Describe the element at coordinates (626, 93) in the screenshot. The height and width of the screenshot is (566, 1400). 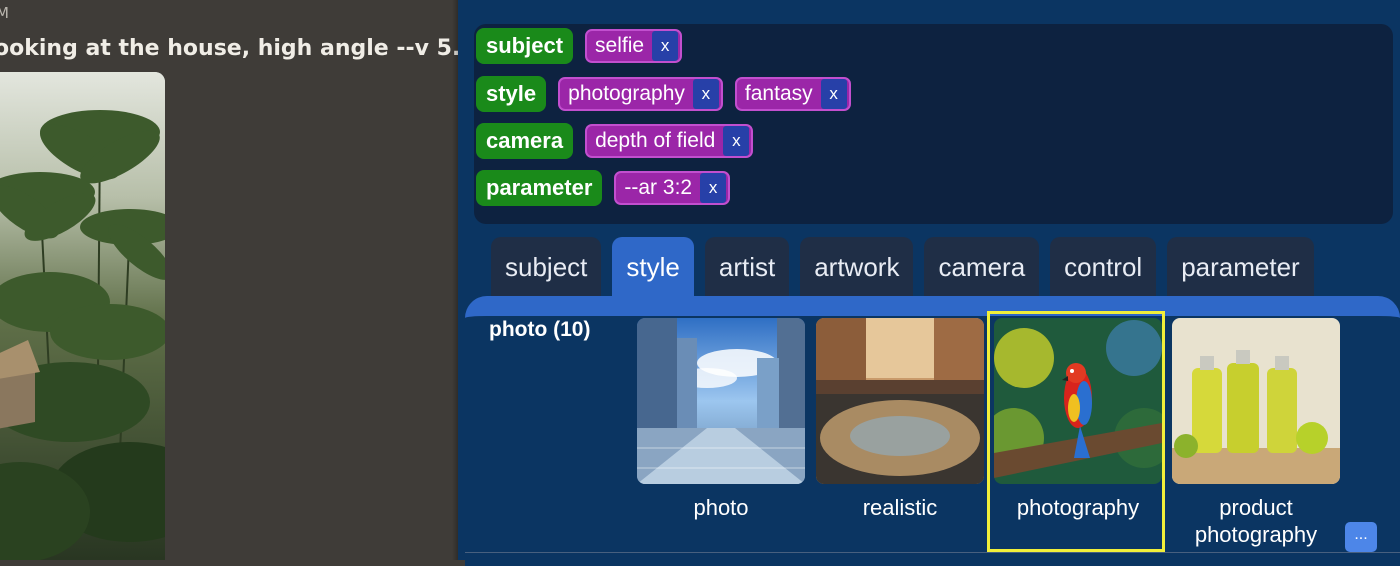
I see `tag-chip-text: photography` at that location.